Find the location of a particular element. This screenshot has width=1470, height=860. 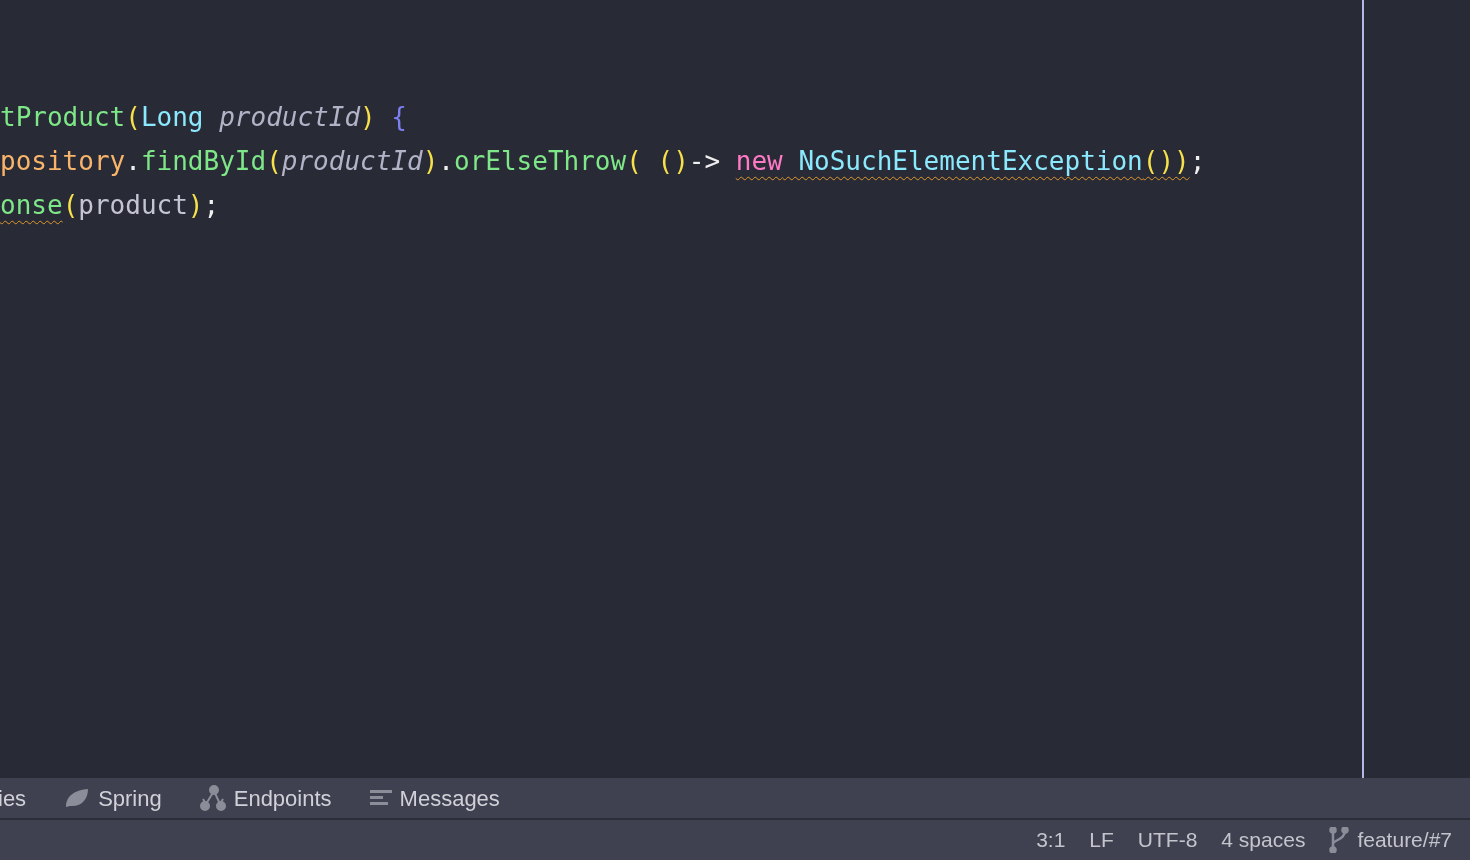

code-line: tProduct(Long productId) { is located at coordinates (204, 117).